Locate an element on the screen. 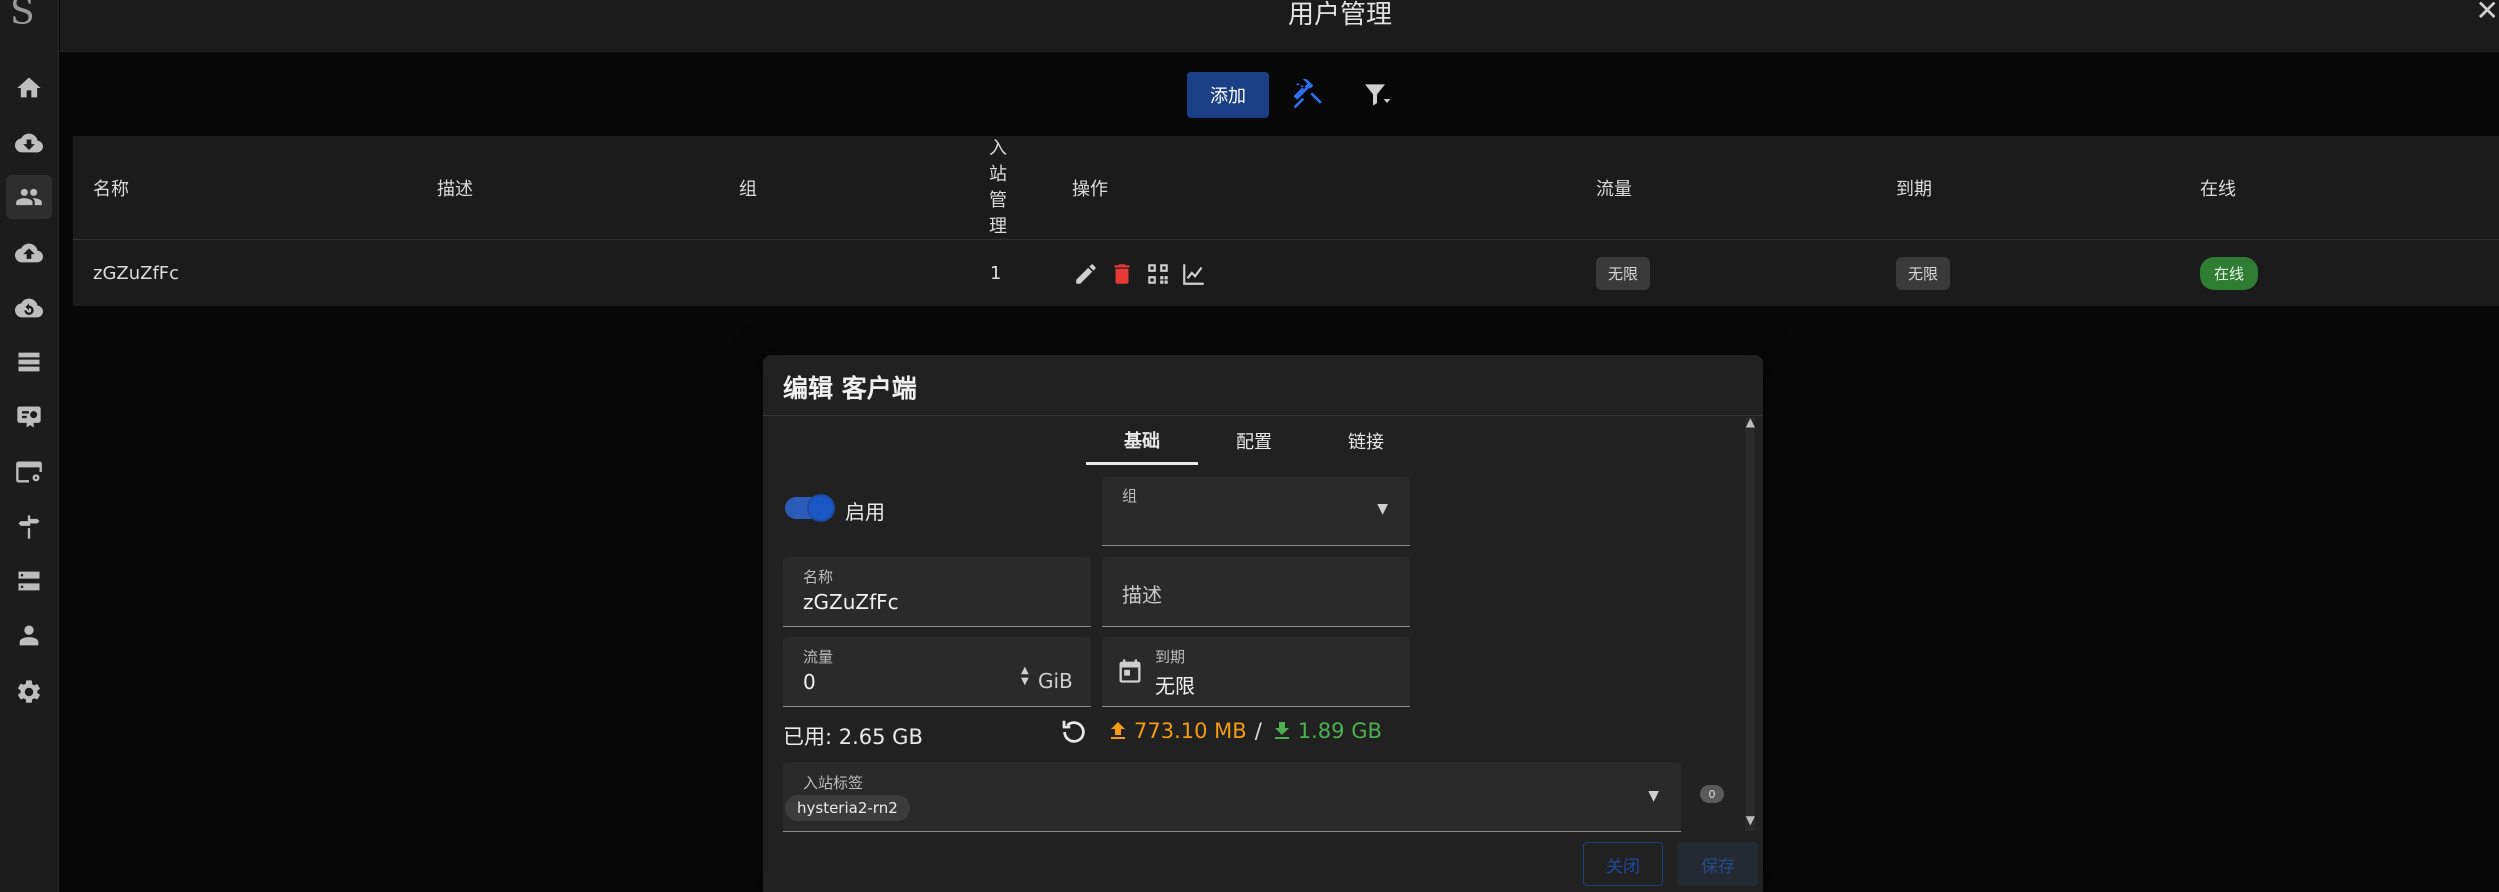 Image resolution: width=2499 pixels, height=892 pixels. top-bar: 用户管理 ✕ is located at coordinates (1279, 26).